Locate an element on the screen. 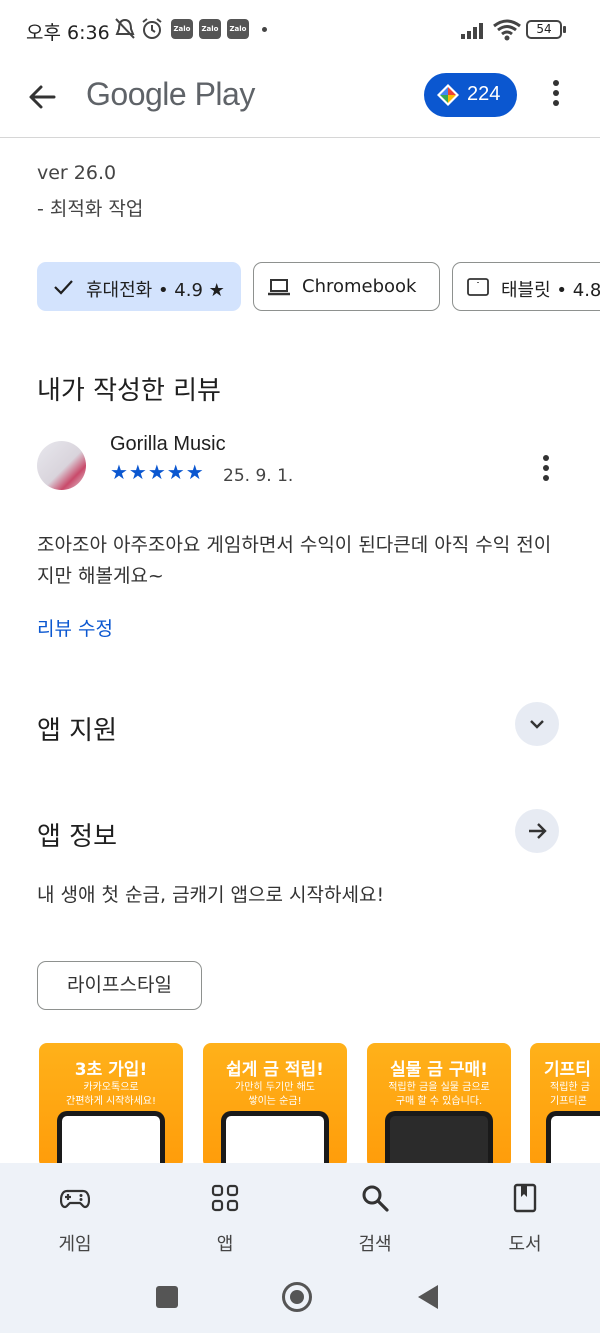  app-bar: Google Play 224 is located at coordinates (300, 100).